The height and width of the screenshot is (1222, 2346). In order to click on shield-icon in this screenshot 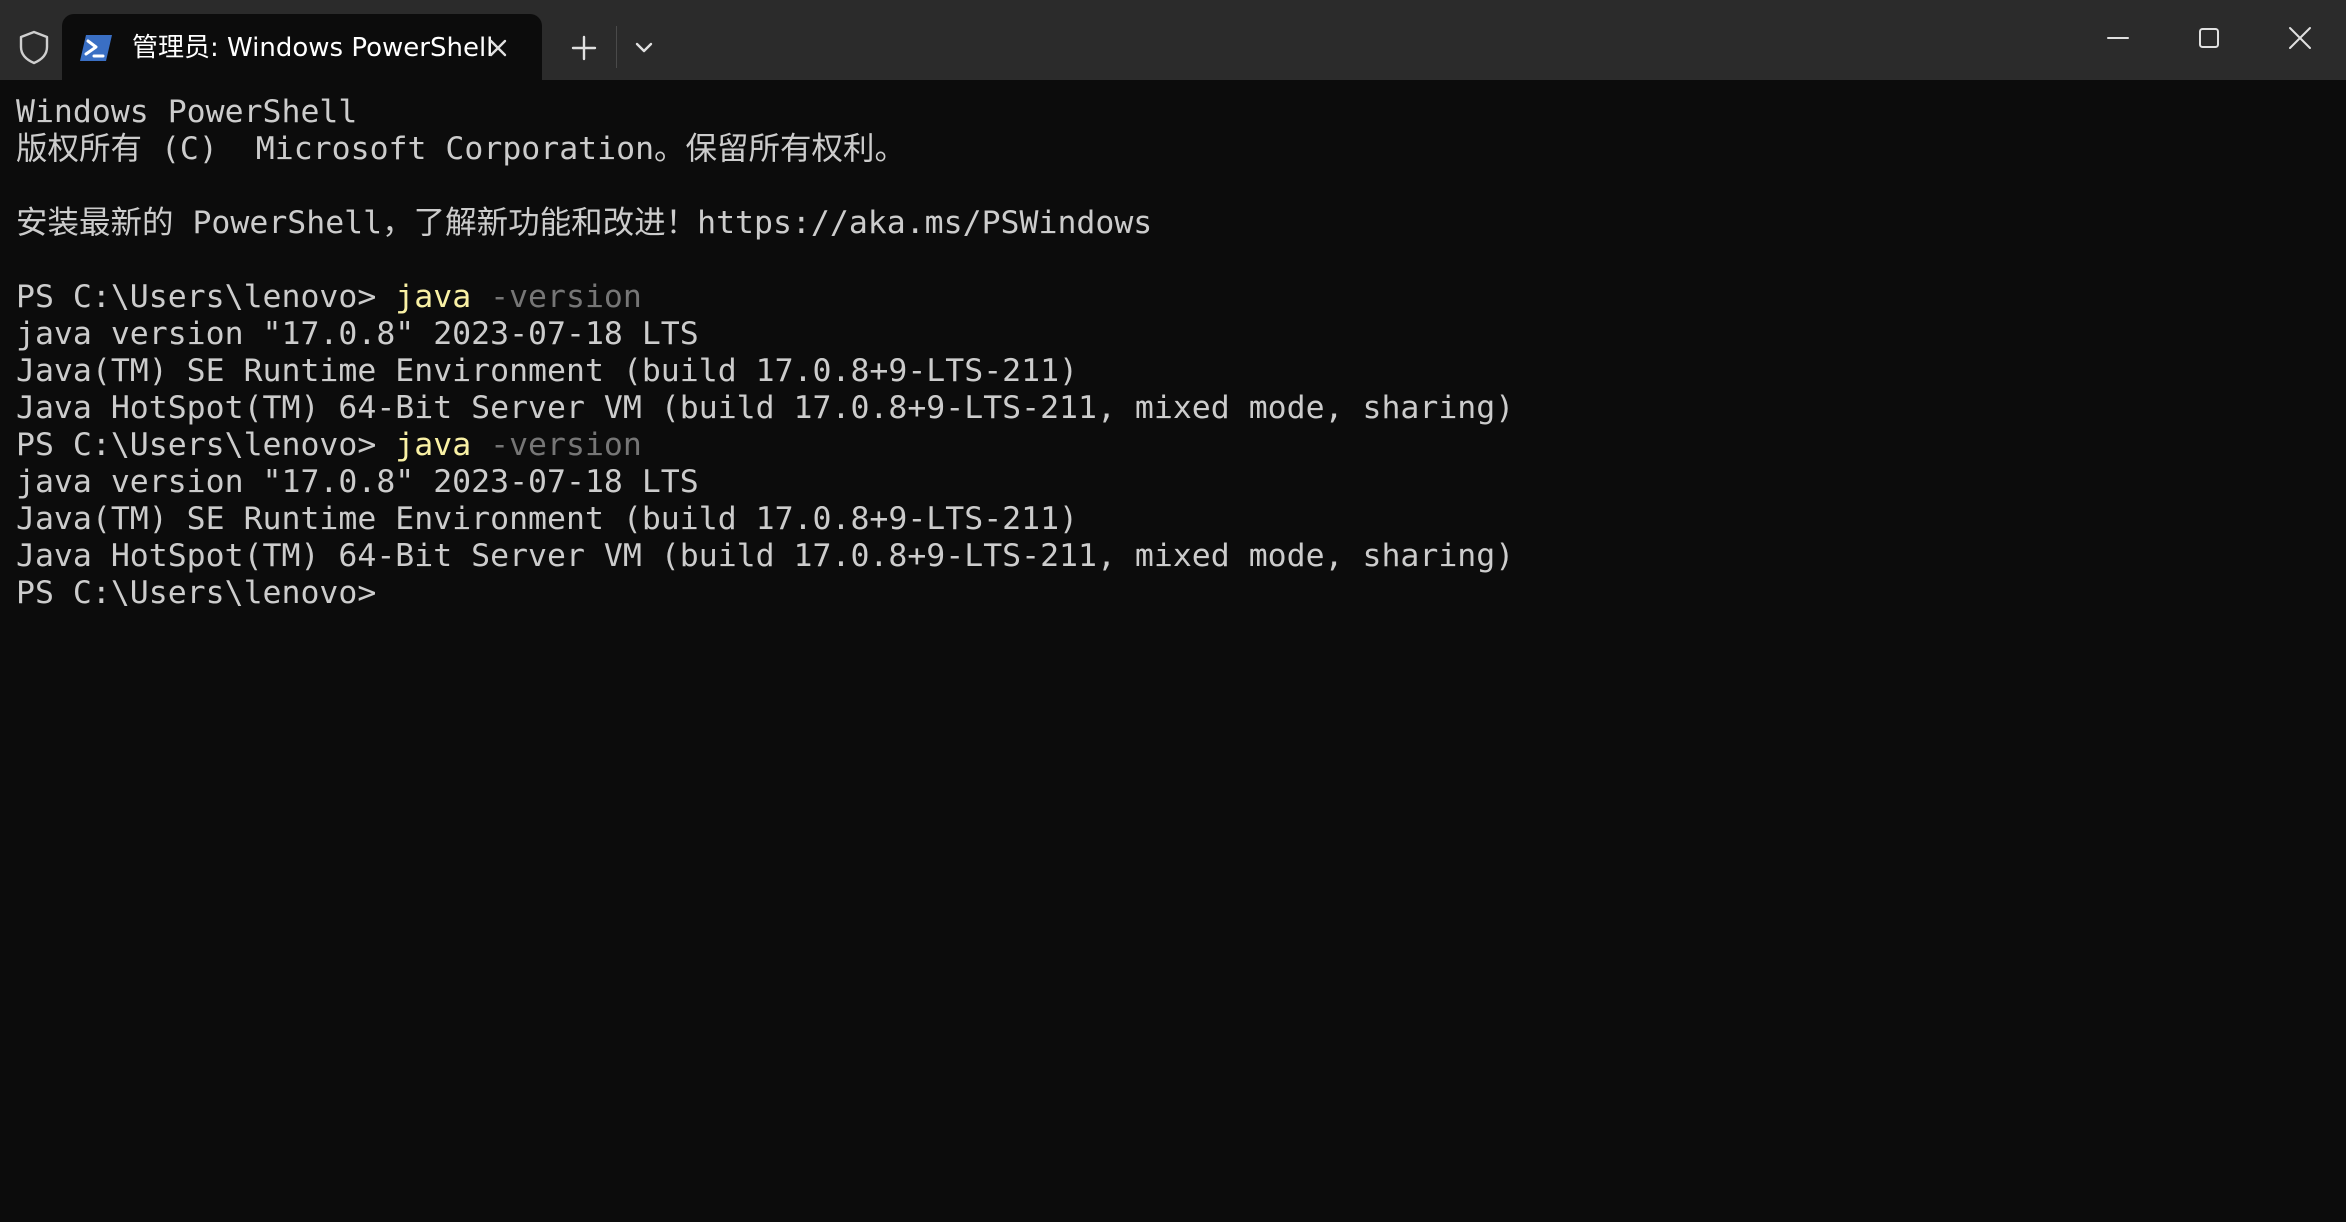, I will do `click(34, 47)`.